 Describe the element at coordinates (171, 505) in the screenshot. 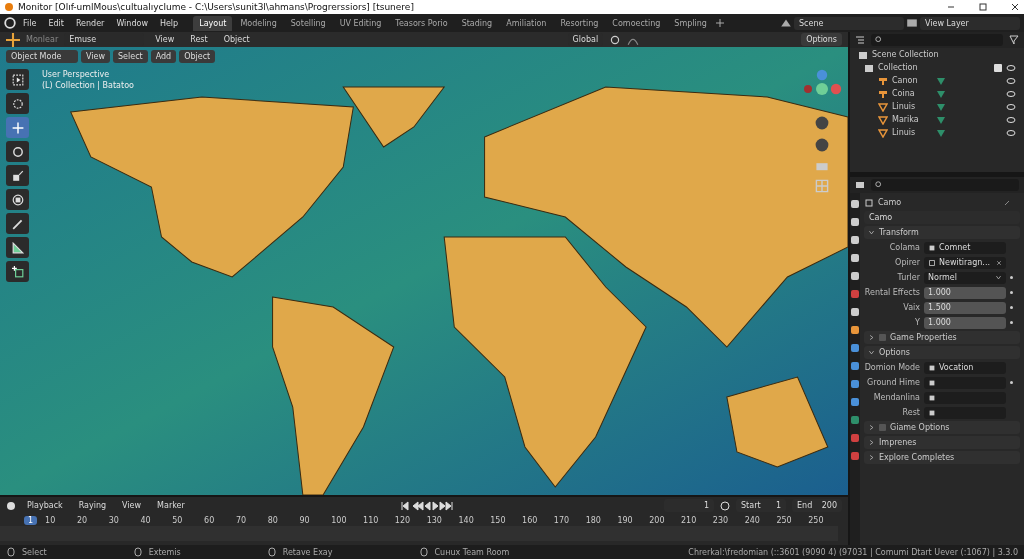

I see `timeline-menu: Marker` at that location.